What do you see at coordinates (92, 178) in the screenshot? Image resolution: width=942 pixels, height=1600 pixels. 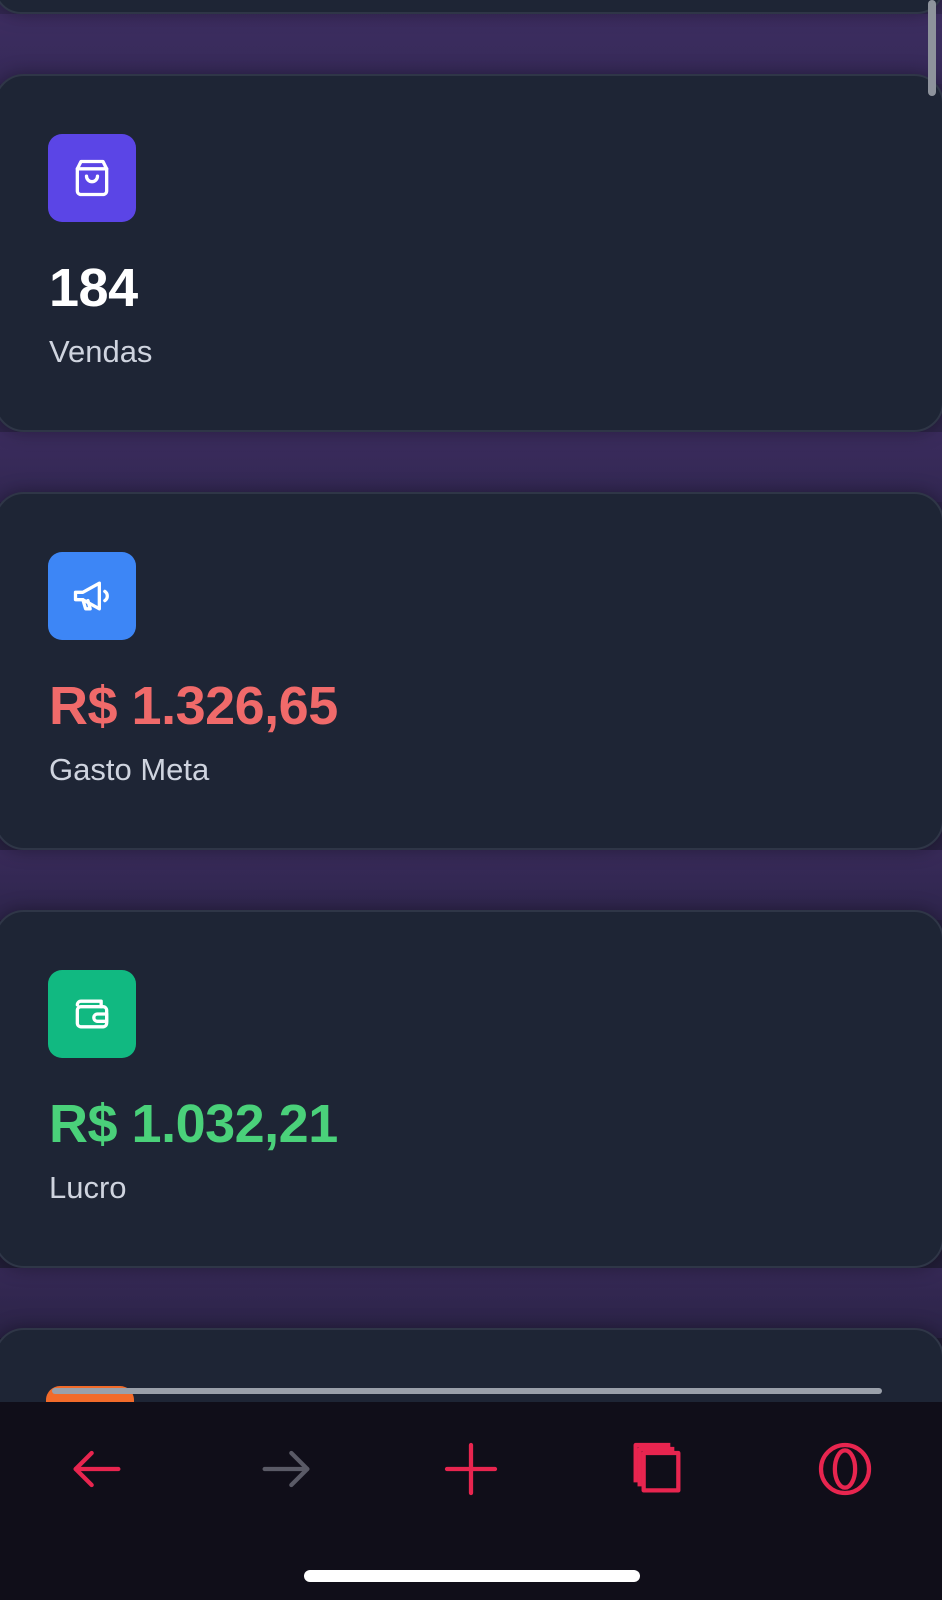 I see `shopping-bag-icon` at bounding box center [92, 178].